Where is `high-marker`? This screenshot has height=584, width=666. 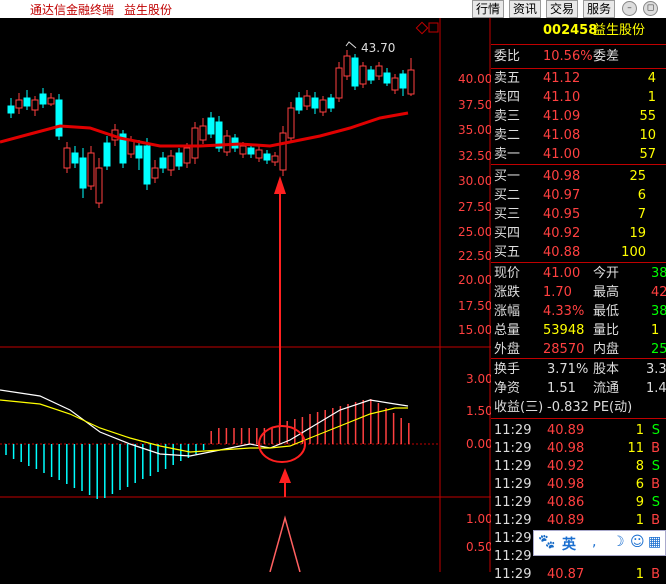 high-marker is located at coordinates (351, 45).